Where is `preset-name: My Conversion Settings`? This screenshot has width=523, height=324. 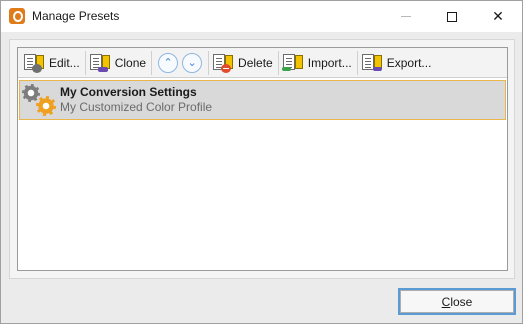 preset-name: My Conversion Settings is located at coordinates (128, 92).